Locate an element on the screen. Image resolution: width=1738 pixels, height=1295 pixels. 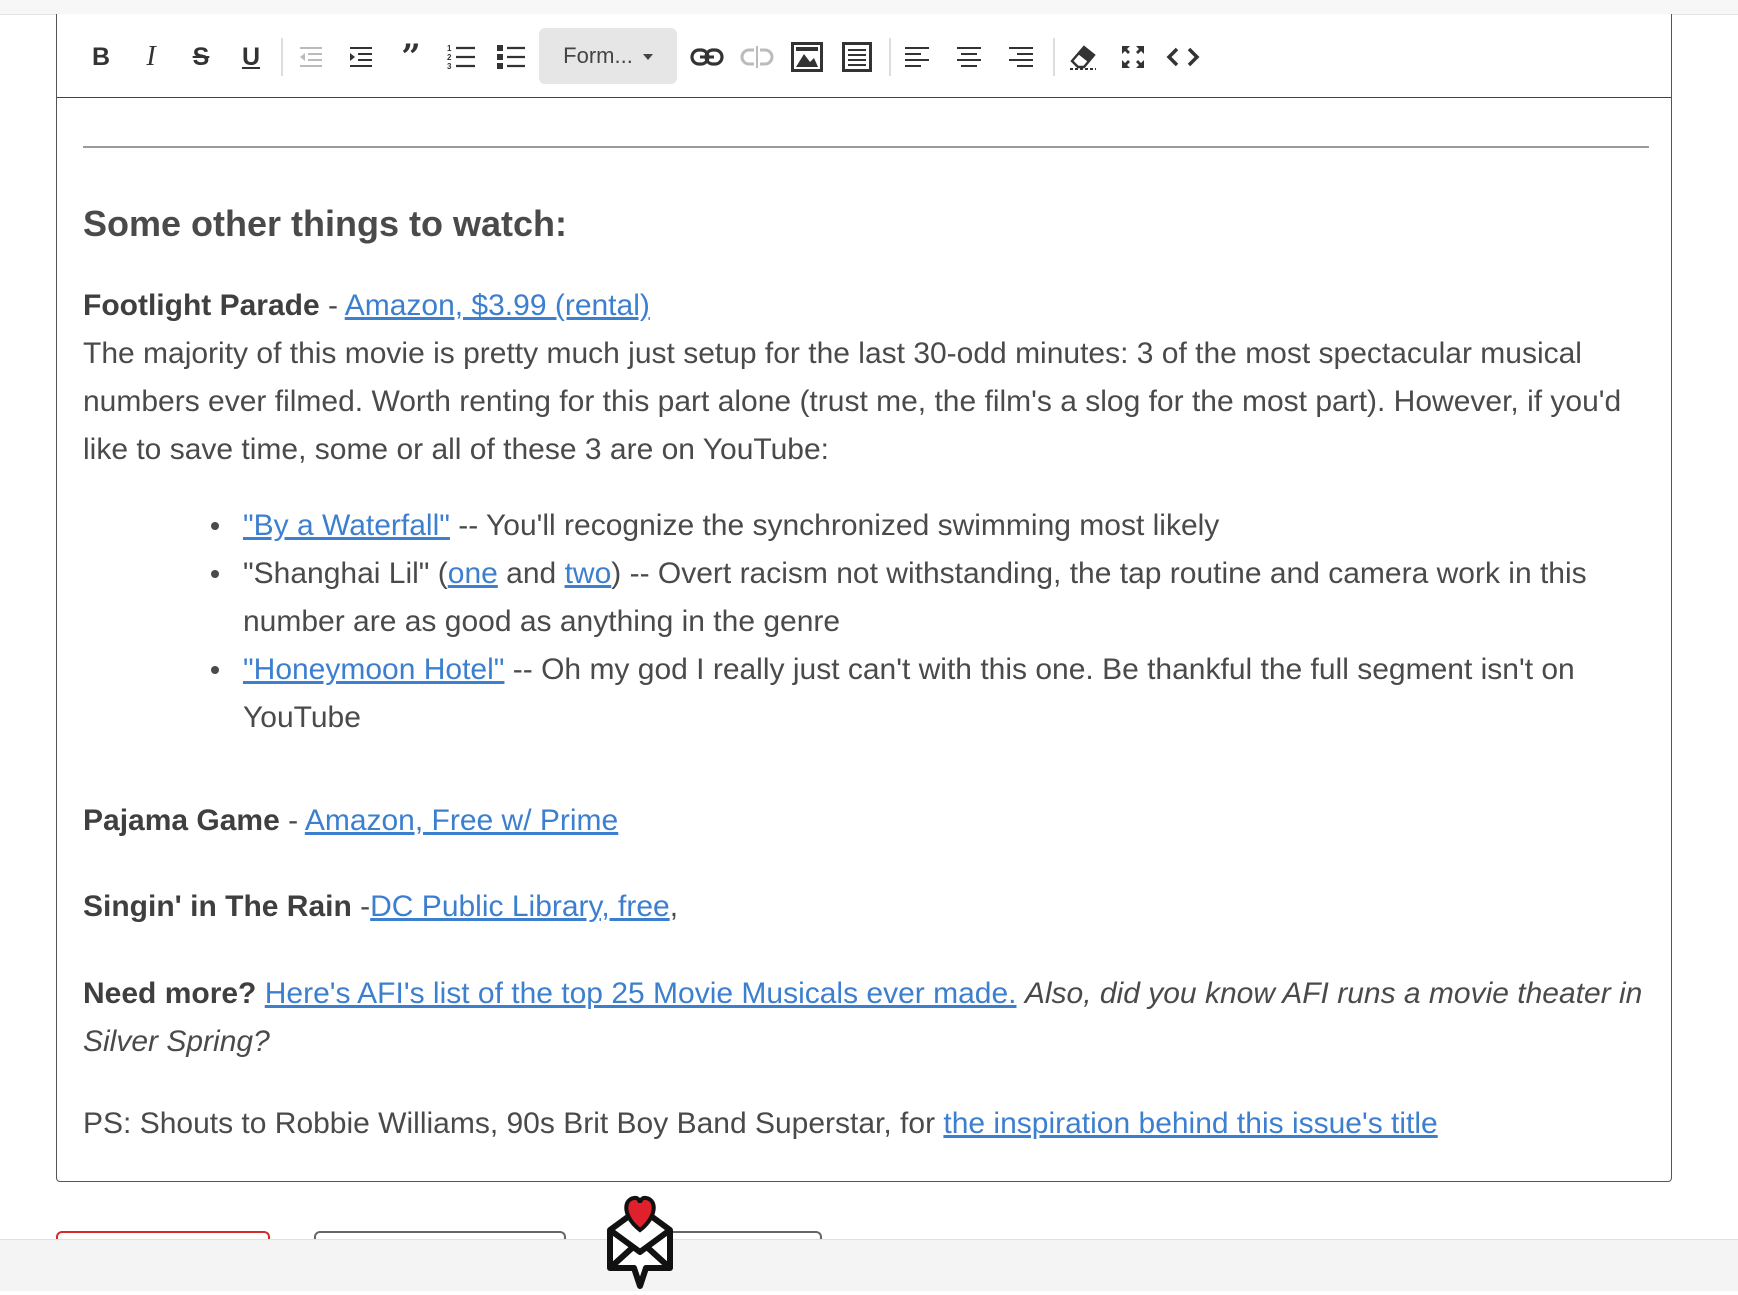
unlink-icon is located at coordinates (757, 57).